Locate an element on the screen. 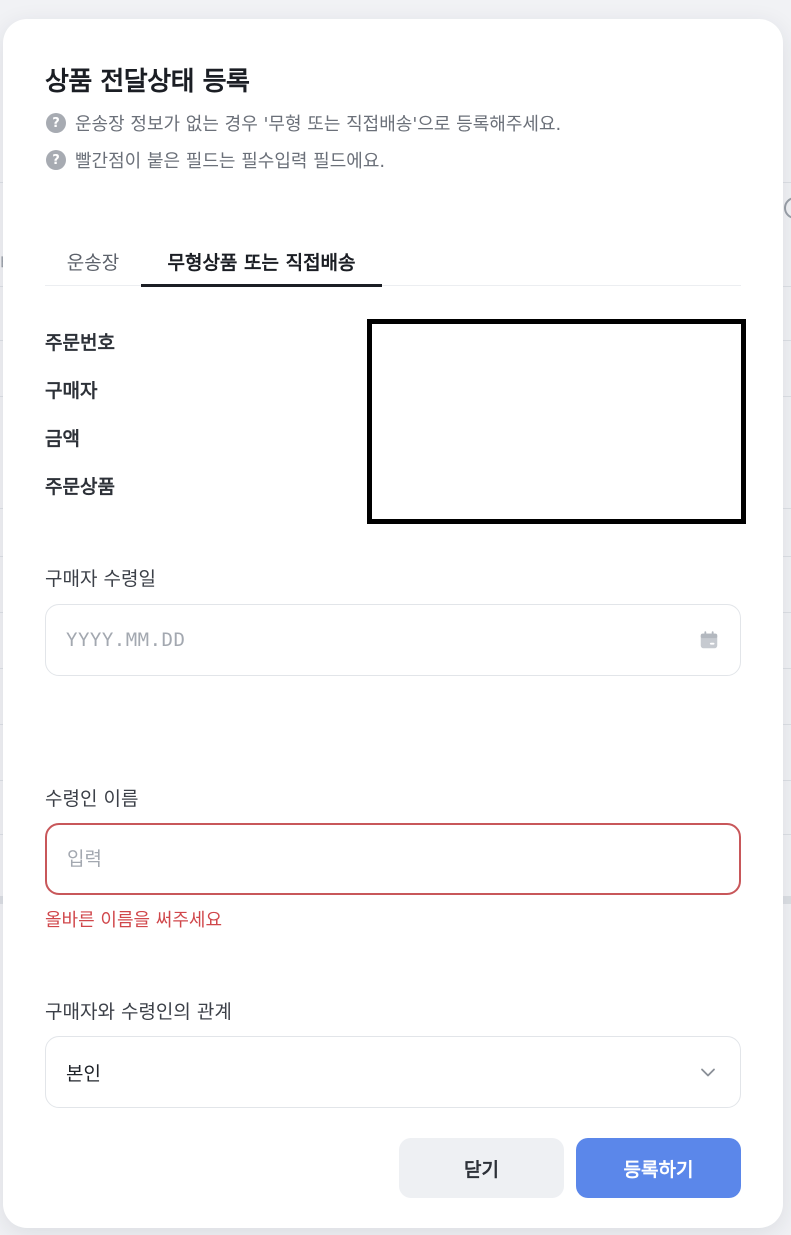 The height and width of the screenshot is (1235, 791). order-product-label: 주문상품 is located at coordinates (80, 487).